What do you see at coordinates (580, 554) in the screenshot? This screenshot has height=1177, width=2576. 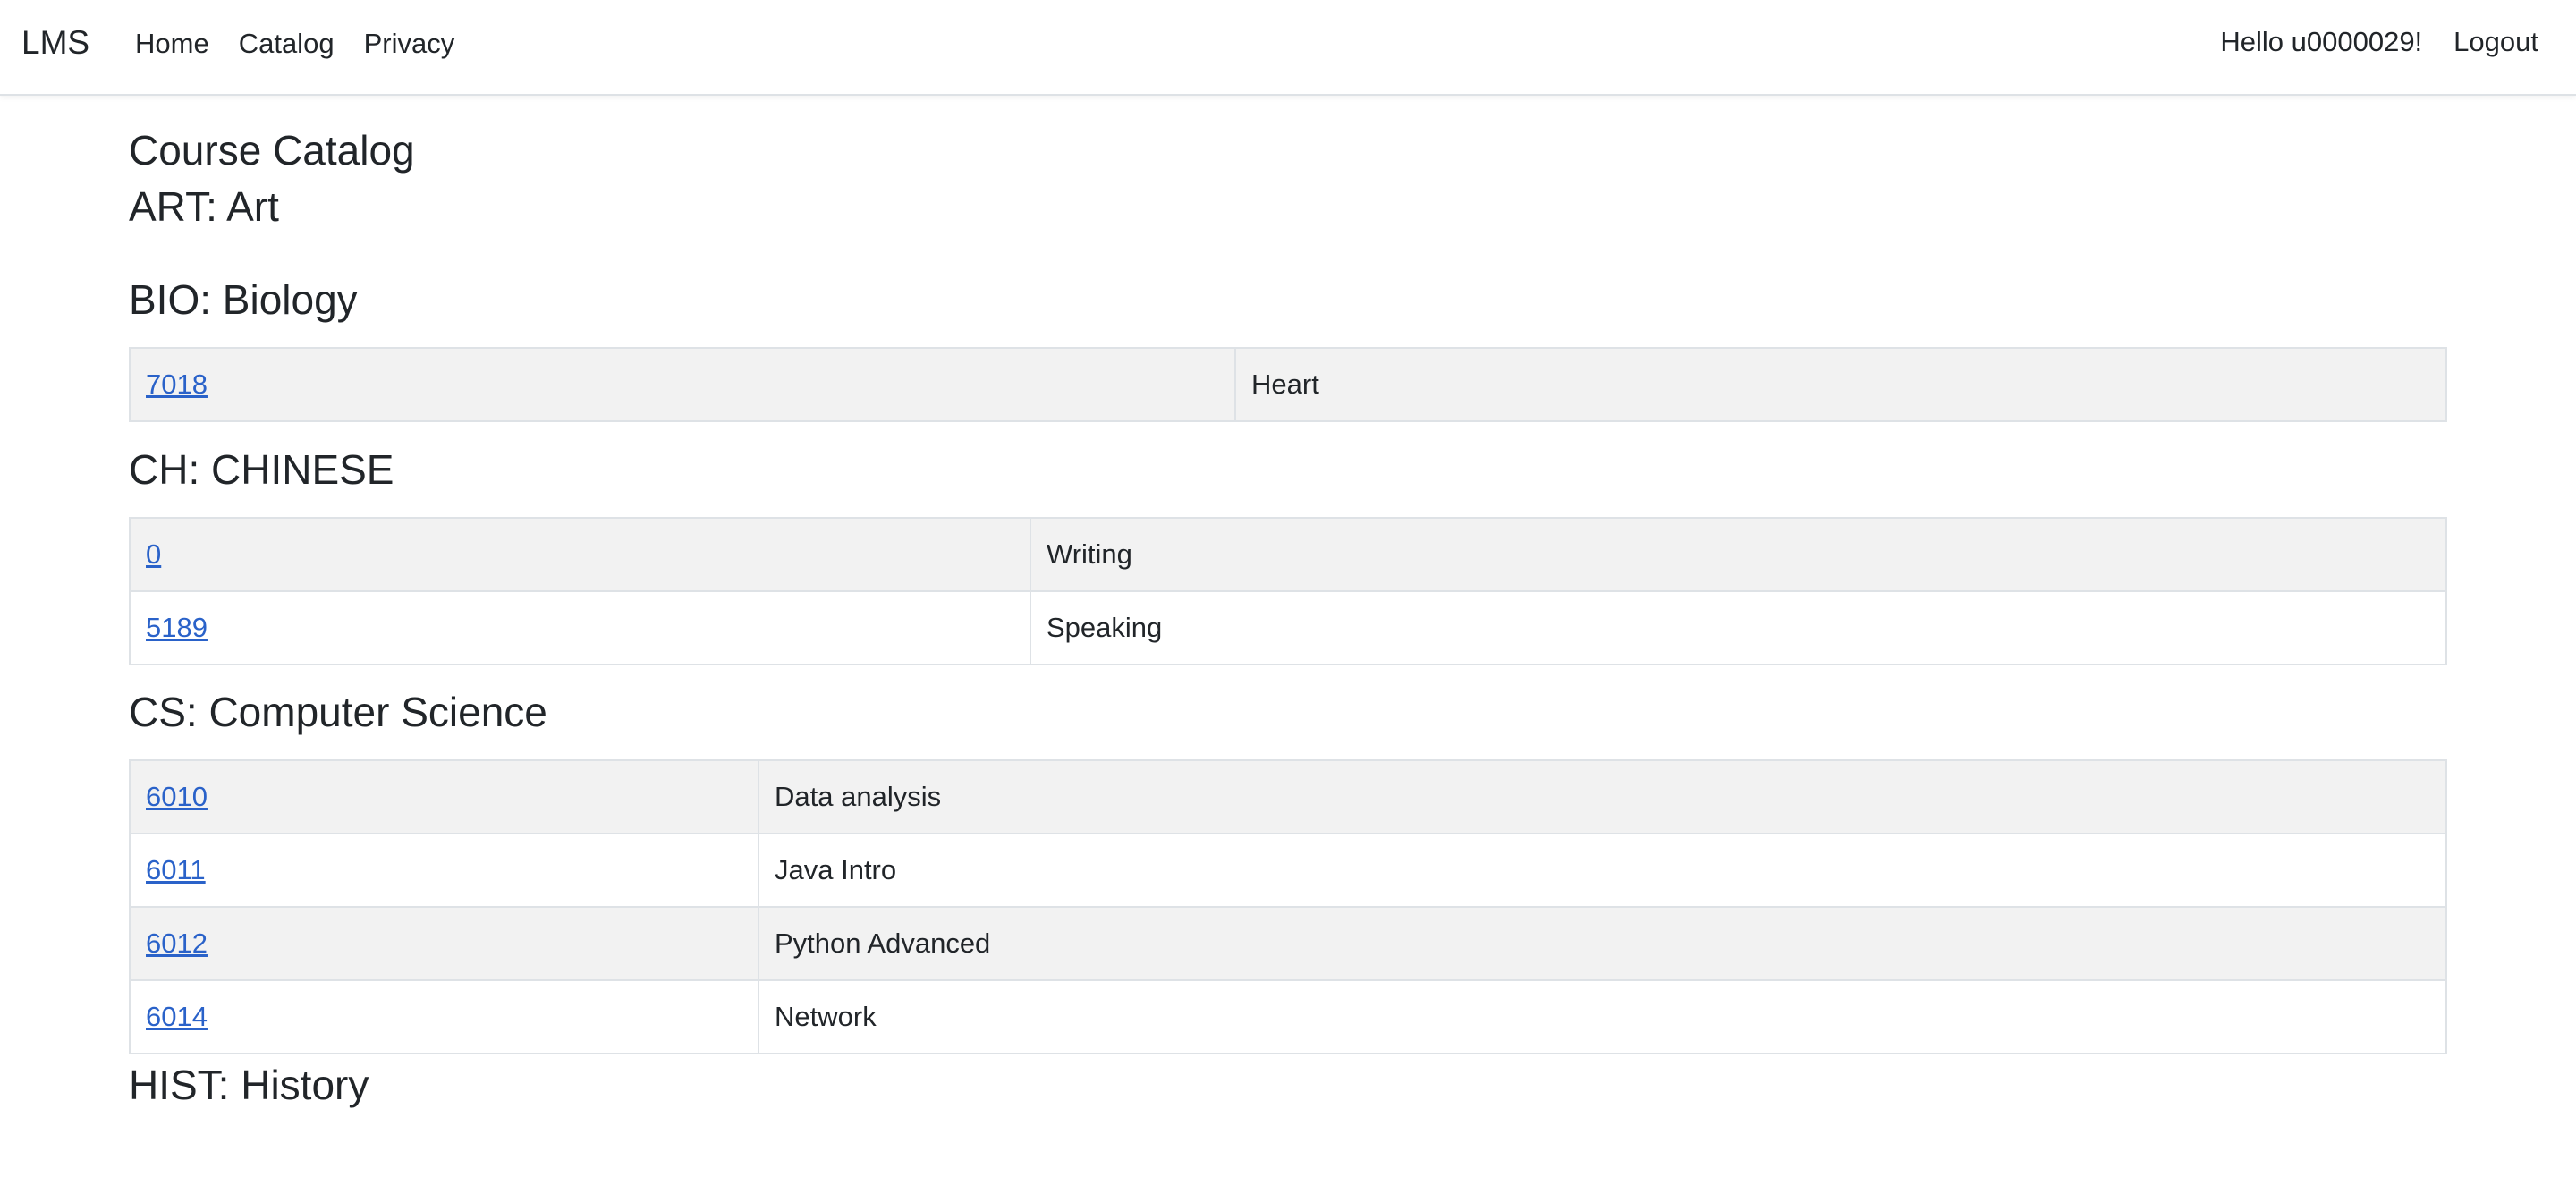 I see `course-number-cell: 0` at bounding box center [580, 554].